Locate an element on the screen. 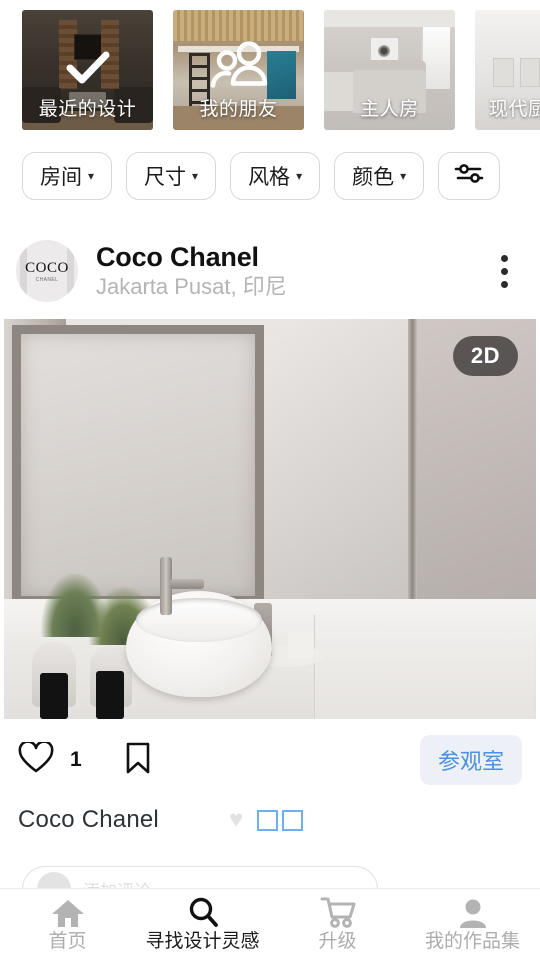 The height and width of the screenshot is (960, 540). advanced-filter-button is located at coordinates (469, 176).